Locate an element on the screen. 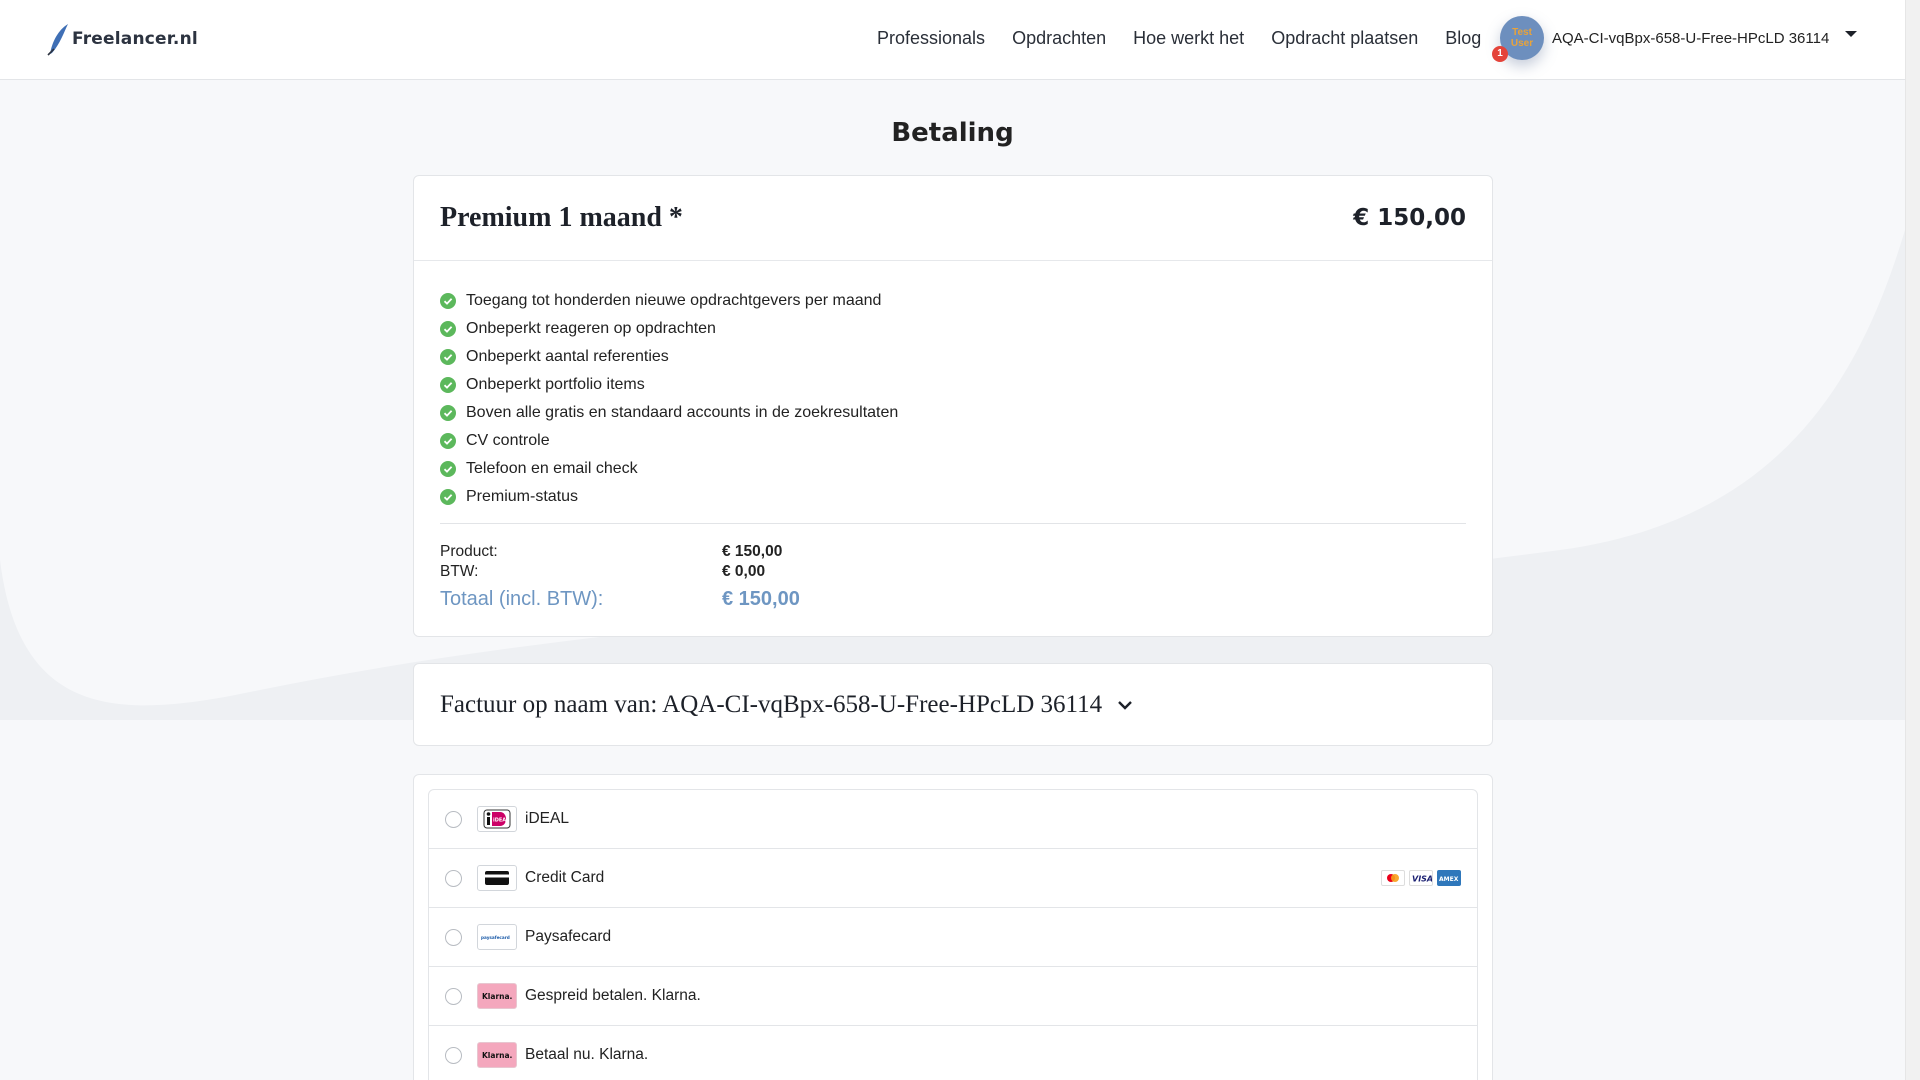  visa-icon: VISA is located at coordinates (1421, 878).